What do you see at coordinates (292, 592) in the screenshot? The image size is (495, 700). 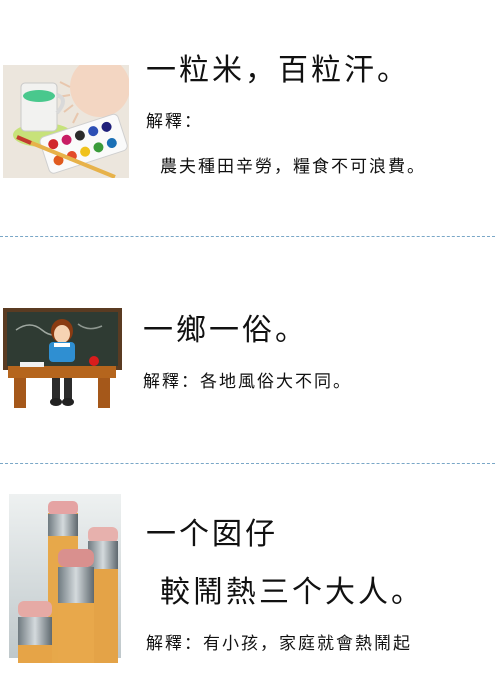 I see `proverb-title-3-line2: 較鬧熱三个大人。` at bounding box center [292, 592].